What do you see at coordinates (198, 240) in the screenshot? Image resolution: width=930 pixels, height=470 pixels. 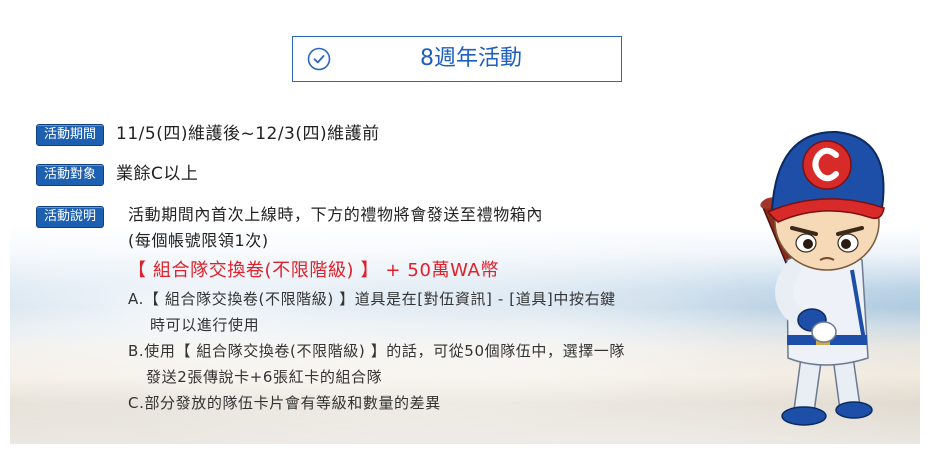 I see `description-line: (每個帳號限領1次)` at bounding box center [198, 240].